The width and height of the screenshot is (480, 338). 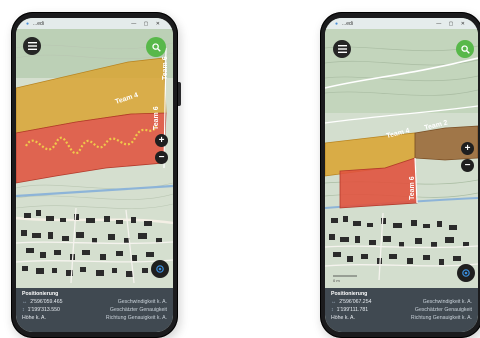 I want to click on panel-row: ↔ 2'596'067.254 Geschwindigkeit k. A., so click(x=401, y=302).